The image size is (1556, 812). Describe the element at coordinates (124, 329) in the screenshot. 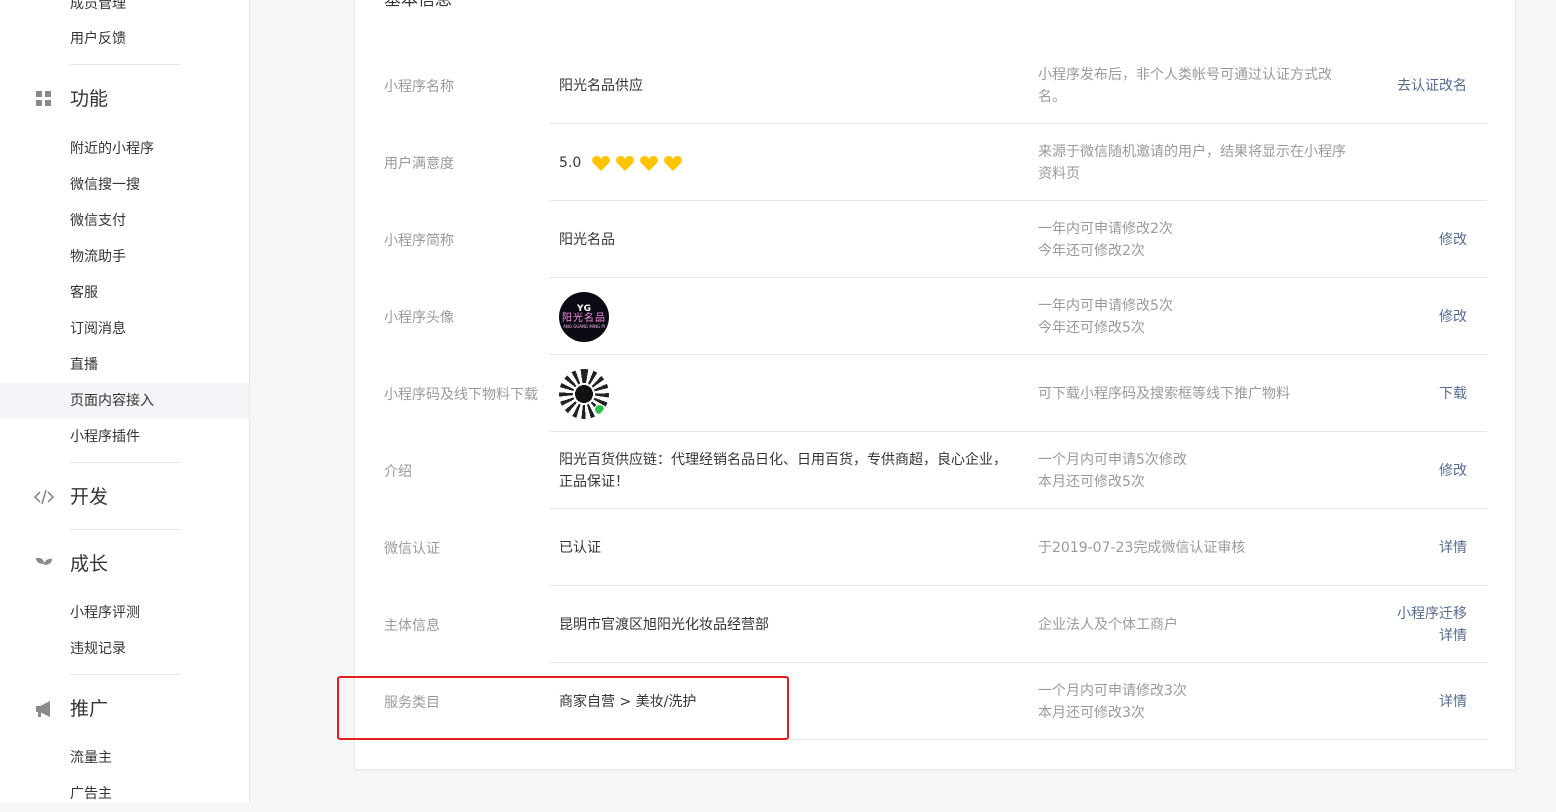

I see `sidebar-item-subscribe: 订阅消息` at that location.